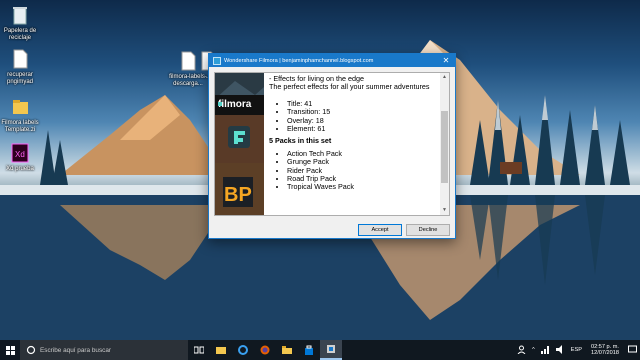 The width and height of the screenshot is (640, 360). Describe the element at coordinates (221, 350) in the screenshot. I see `file-explorer-icon` at that location.